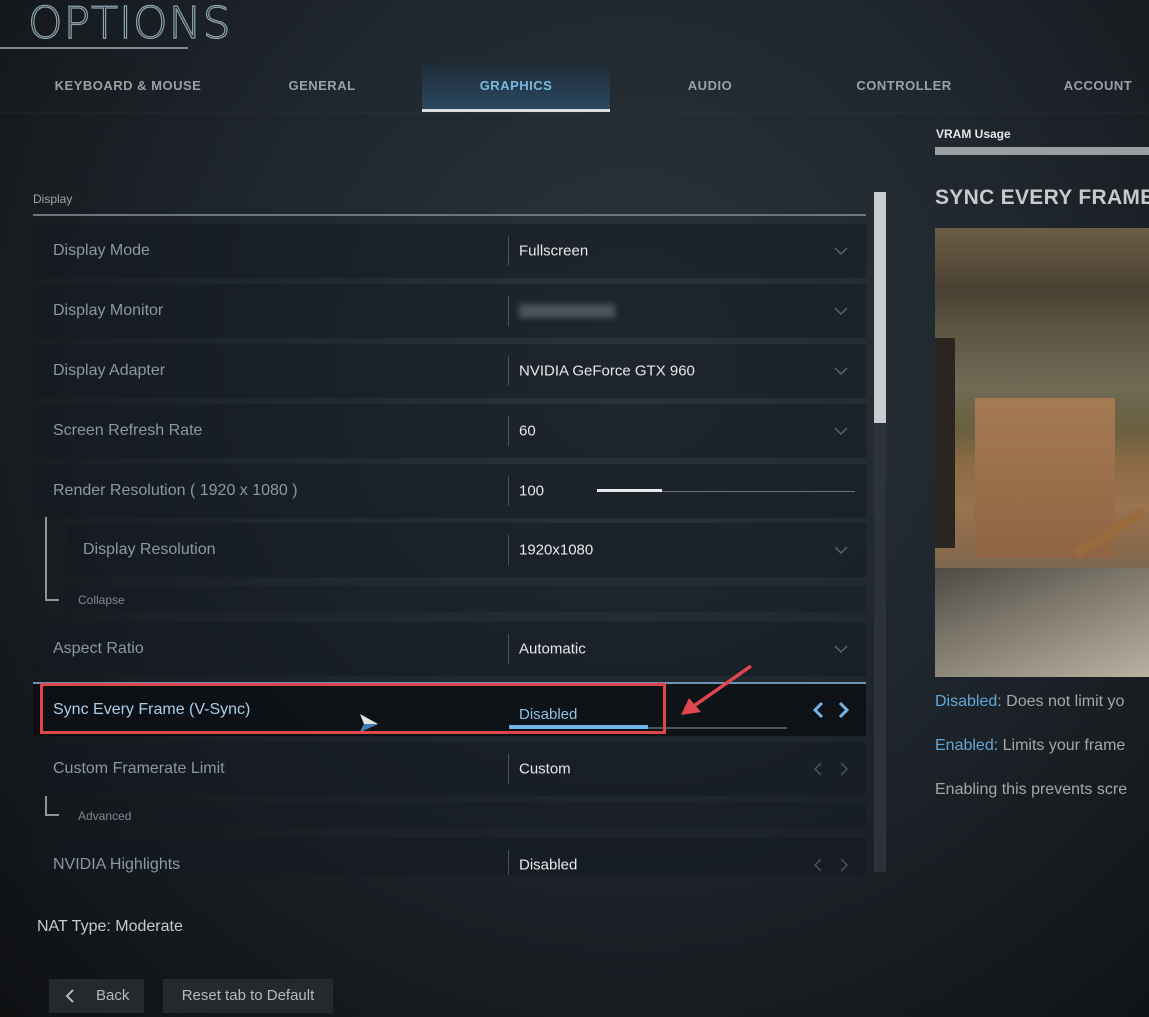 This screenshot has height=1017, width=1149. Describe the element at coordinates (248, 996) in the screenshot. I see `reset-tab-button: Reset tab to Default` at that location.